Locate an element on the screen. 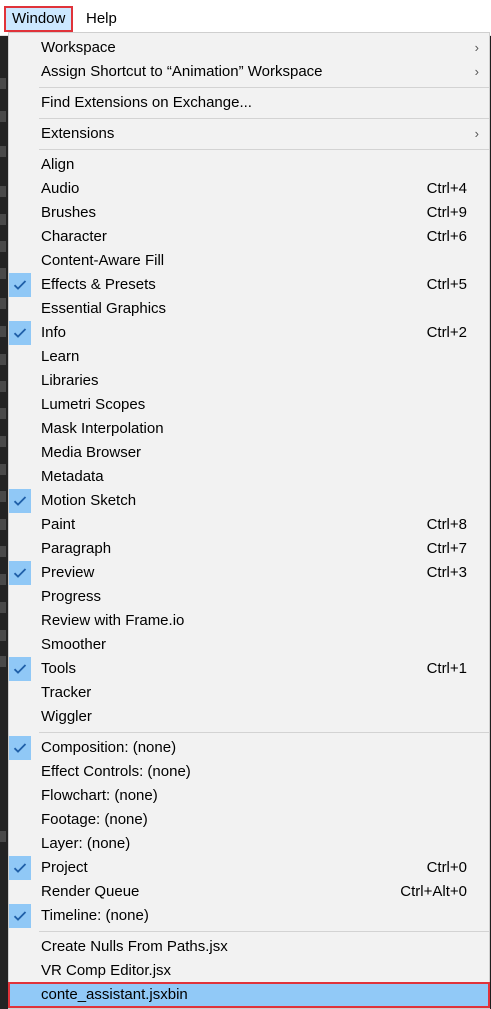  menu-item-project: Project Ctrl+0 is located at coordinates (249, 868).